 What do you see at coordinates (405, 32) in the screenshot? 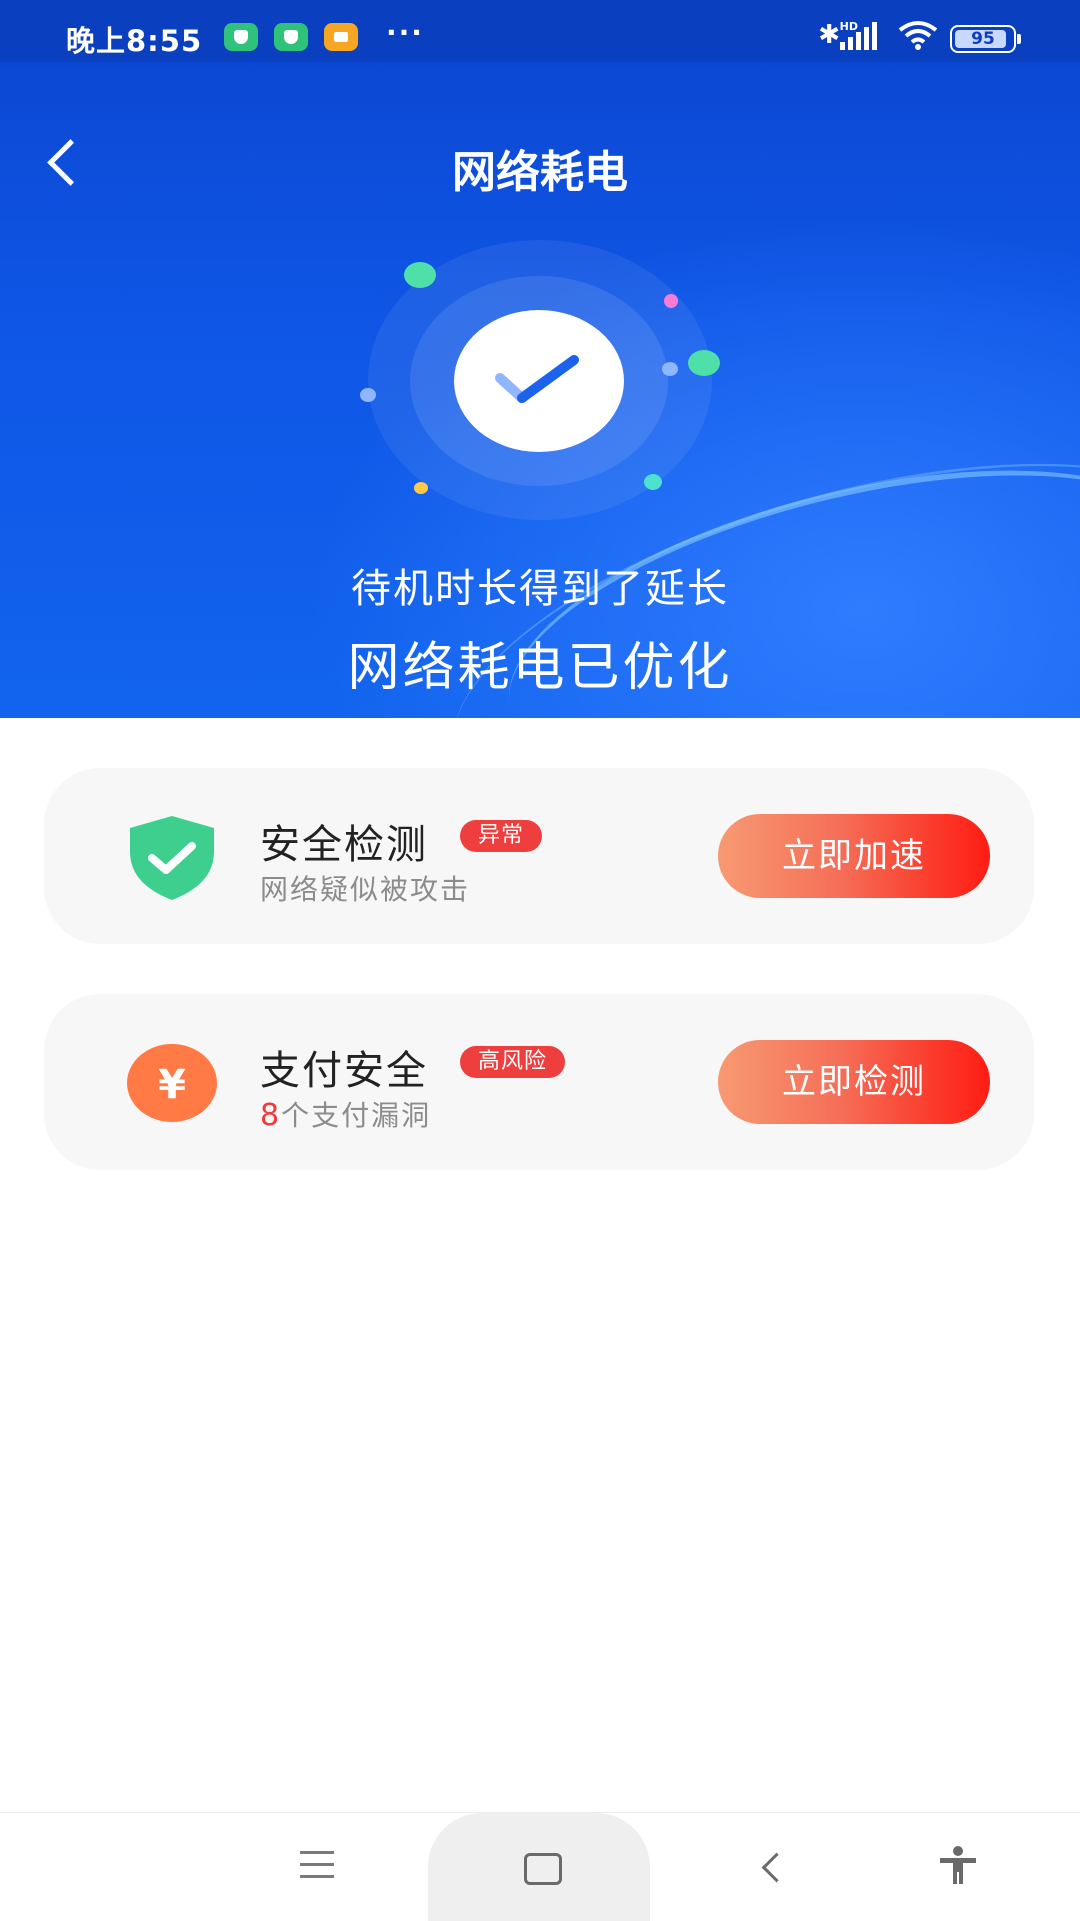
I see `more-notifications-icon: ···` at bounding box center [405, 32].